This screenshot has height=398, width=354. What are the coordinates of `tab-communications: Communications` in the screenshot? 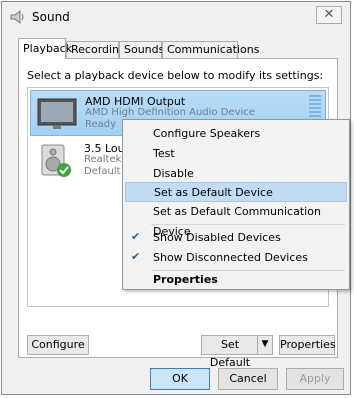 It's located at (210, 49).